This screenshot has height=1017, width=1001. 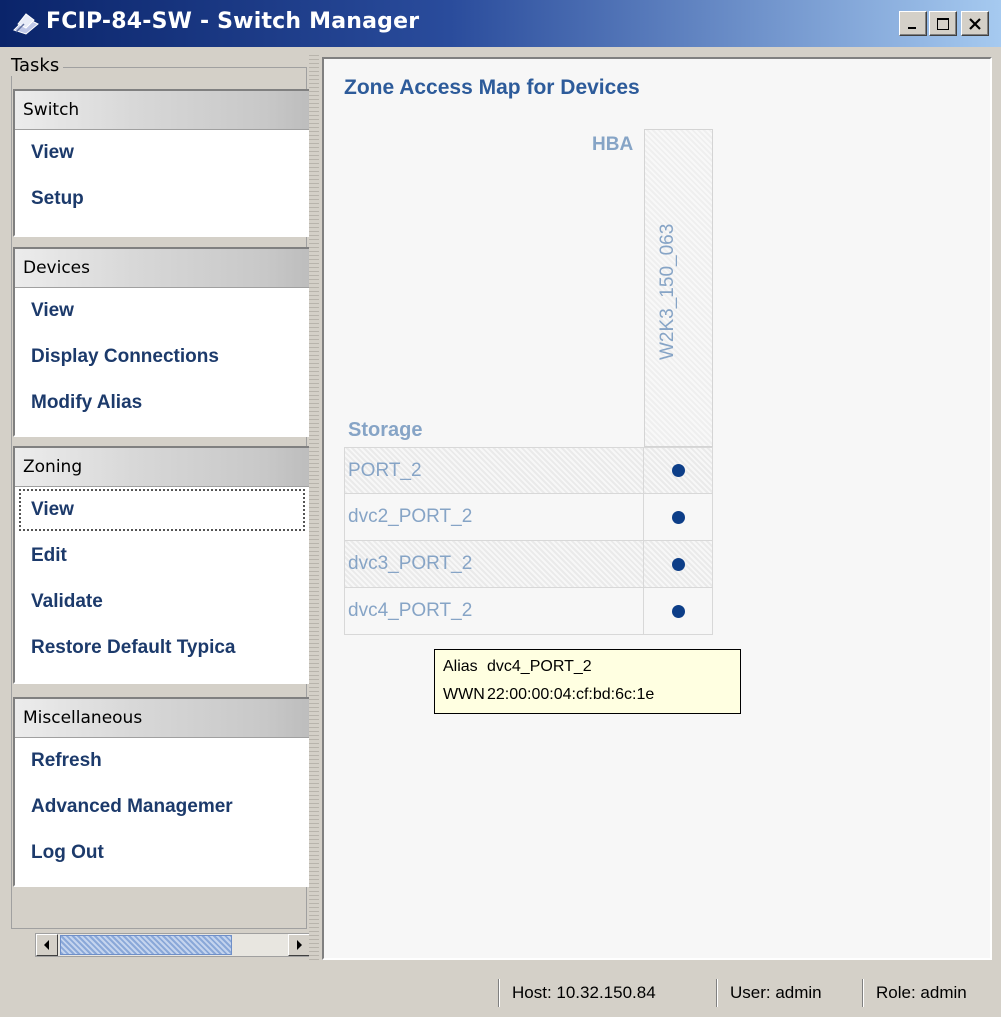 What do you see at coordinates (500, 23) in the screenshot?
I see `title-bar: FCIP-84-SW - Switch Manager` at bounding box center [500, 23].